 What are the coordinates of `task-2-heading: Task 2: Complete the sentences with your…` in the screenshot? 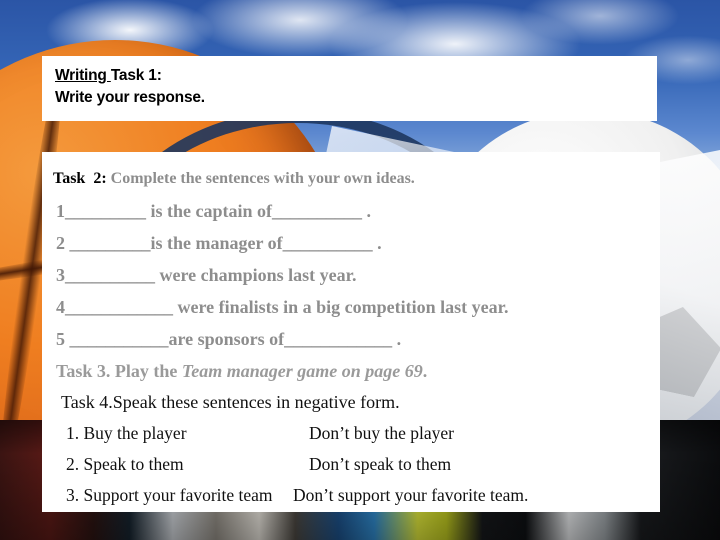 It's located at (356, 178).